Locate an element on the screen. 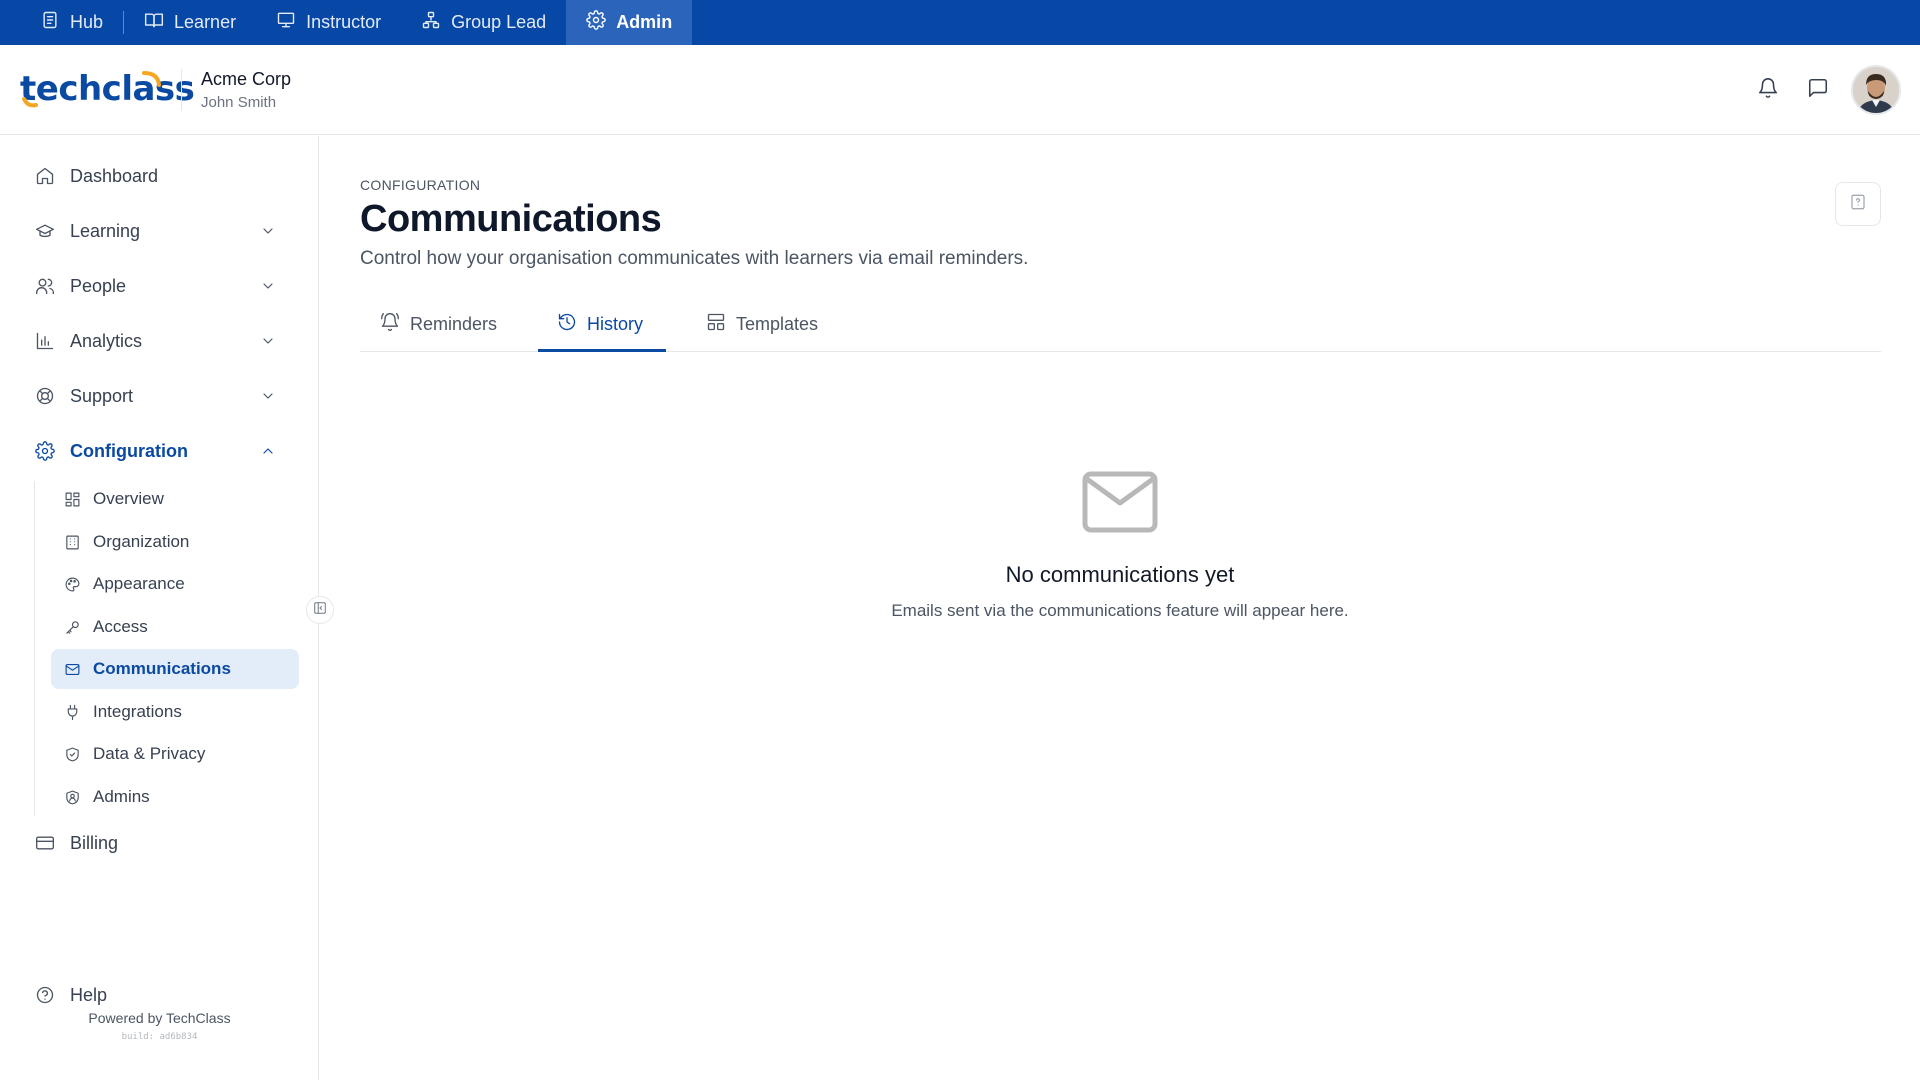 This screenshot has height=1080, width=1920. sidebar-subitem-label: Communications is located at coordinates (162, 668).